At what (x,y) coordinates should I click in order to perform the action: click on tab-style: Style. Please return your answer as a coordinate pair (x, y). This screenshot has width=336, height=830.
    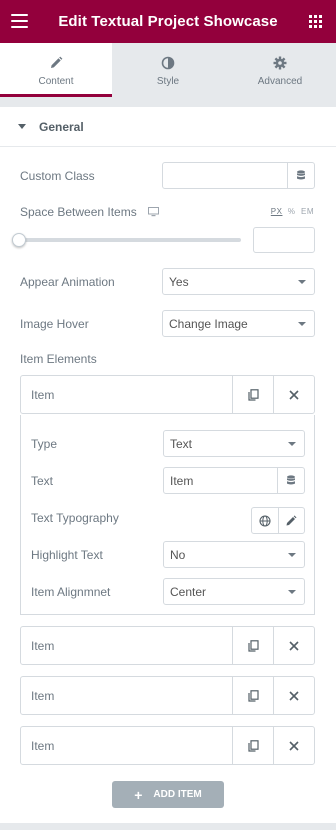
    Looking at the image, I should click on (168, 70).